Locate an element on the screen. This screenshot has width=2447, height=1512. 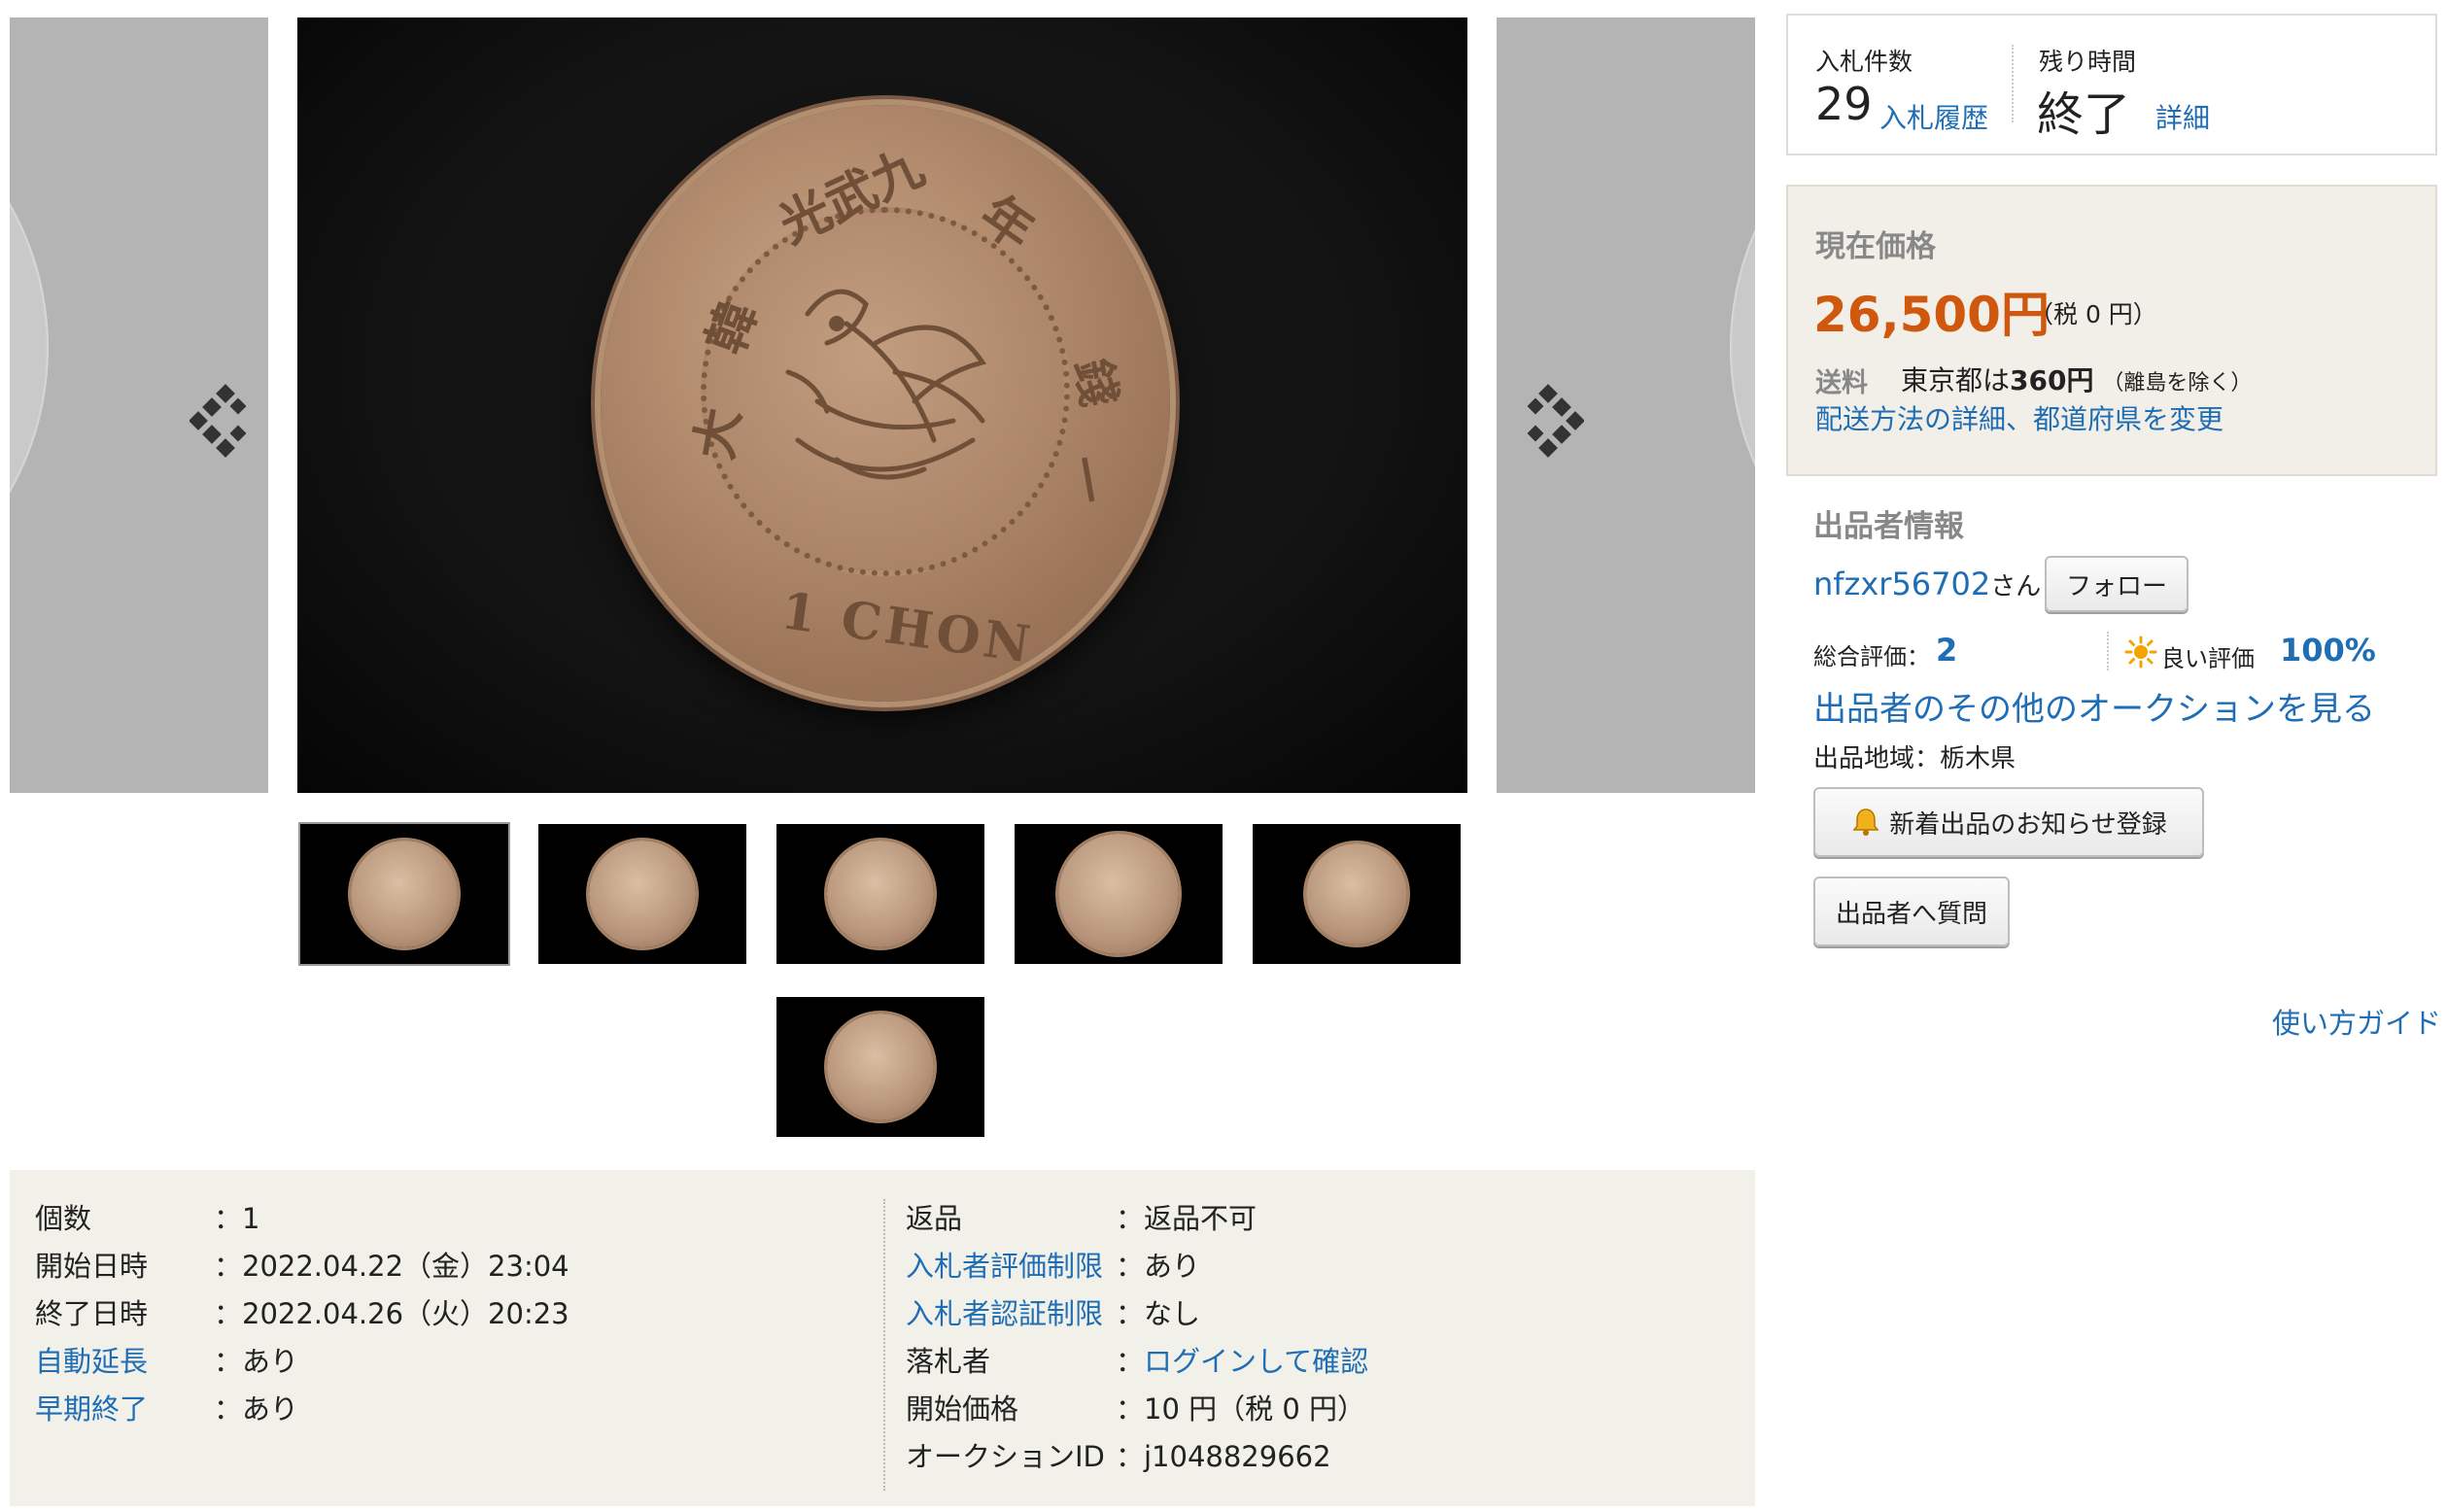
seller-name: nfzxr56702さん is located at coordinates (1927, 584).